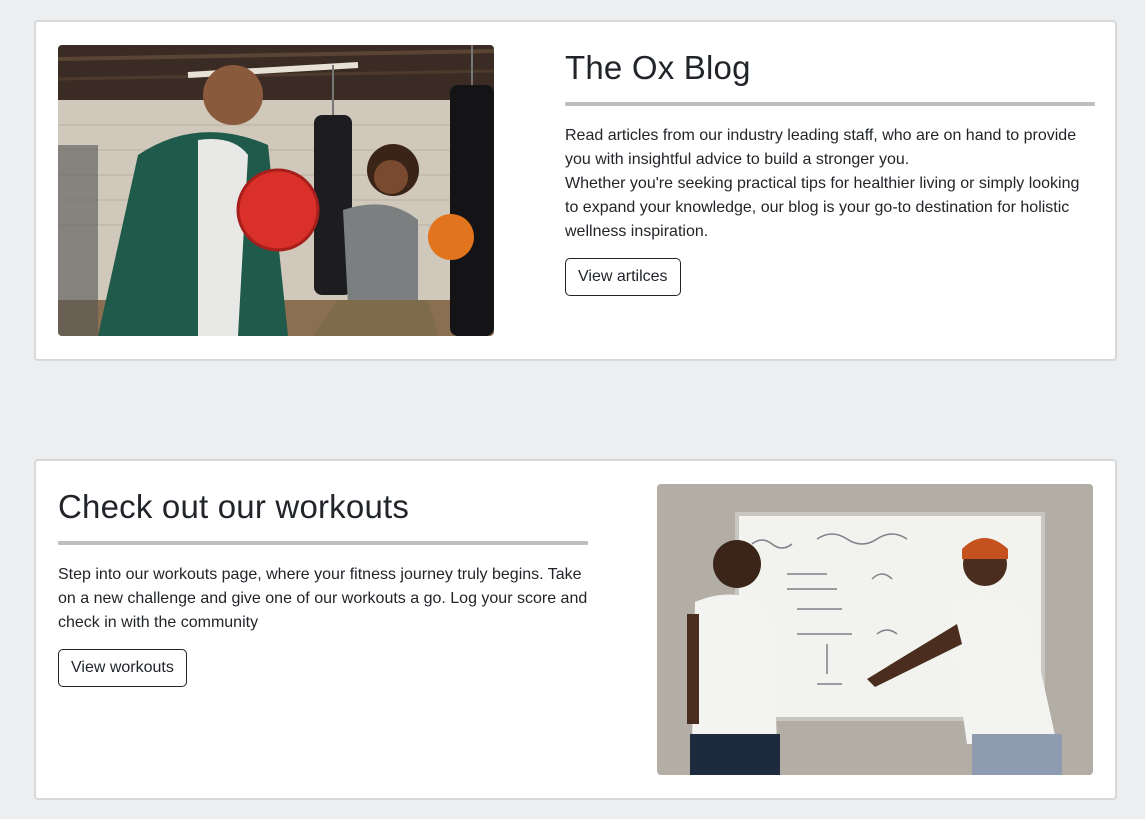 This screenshot has height=819, width=1145. I want to click on blog-title: The Ox Blog, so click(658, 67).